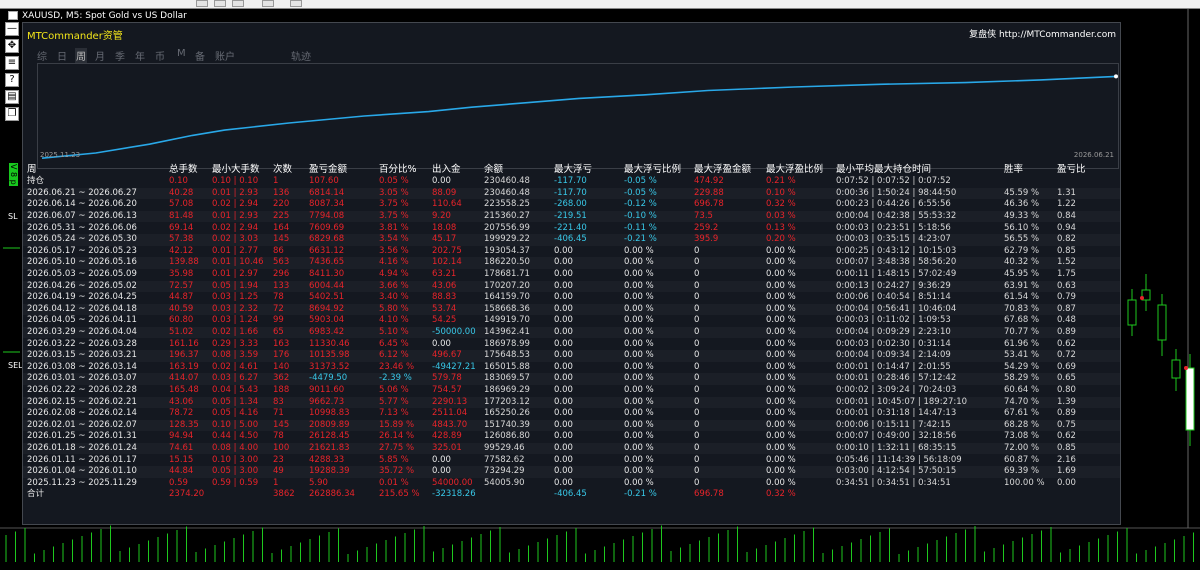 The height and width of the screenshot is (570, 1200). What do you see at coordinates (160, 55) in the screenshot?
I see `tab-6: 币` at bounding box center [160, 55].